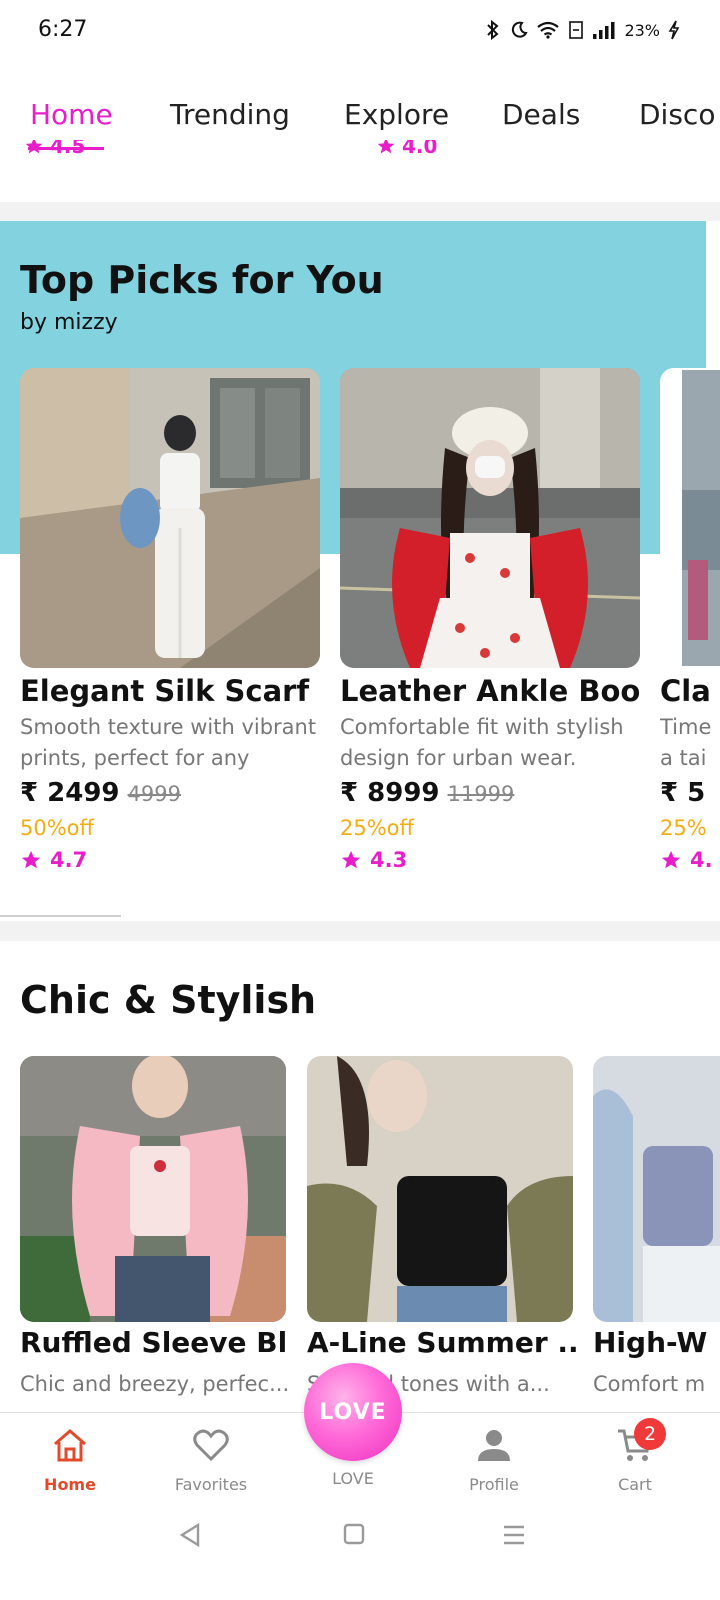 The height and width of the screenshot is (1600, 720). I want to click on rating-value: 4.7, so click(69, 860).